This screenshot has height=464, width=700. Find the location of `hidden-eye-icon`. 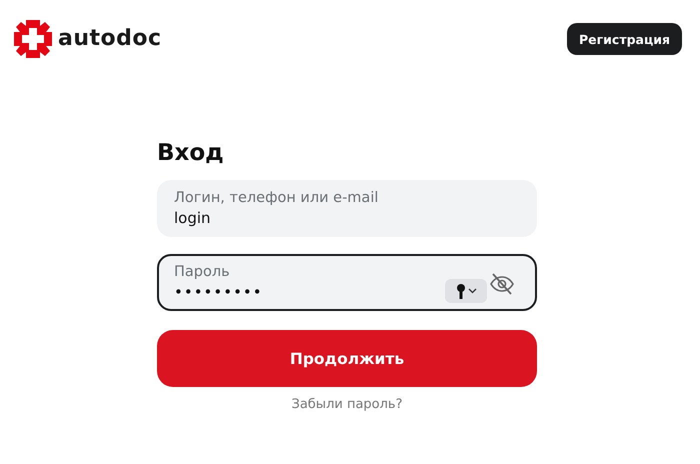

hidden-eye-icon is located at coordinates (502, 284).